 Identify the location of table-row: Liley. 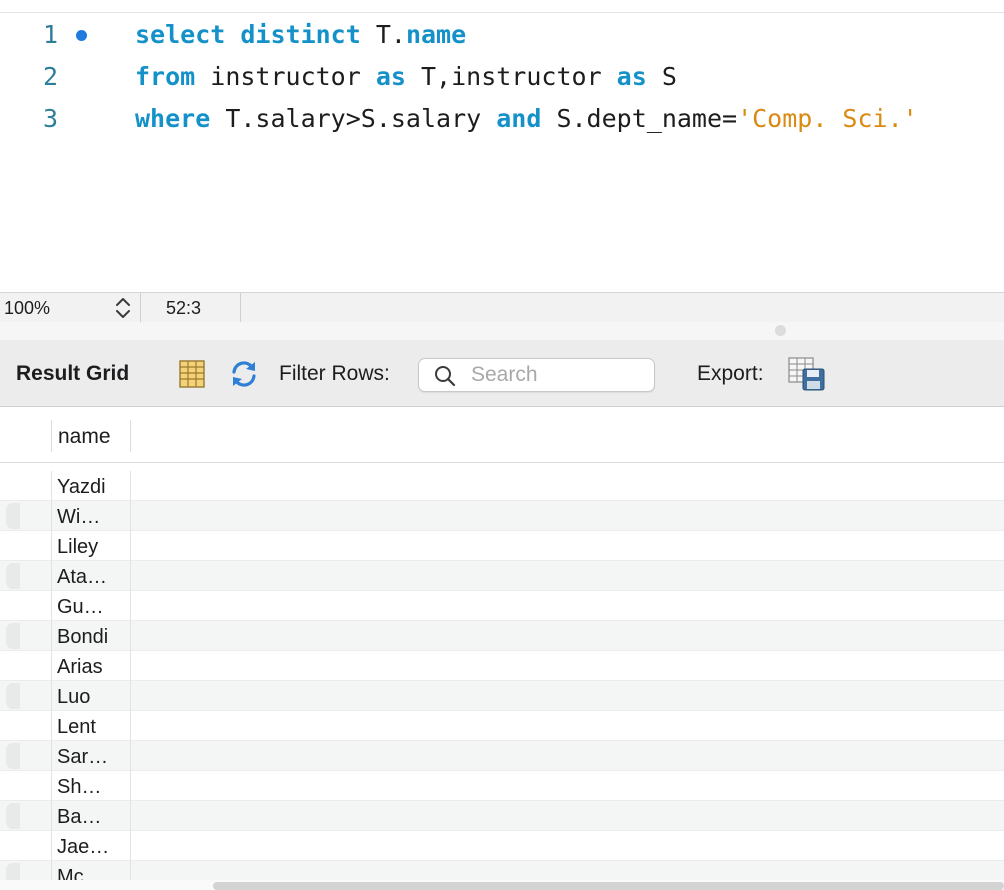
(502, 546).